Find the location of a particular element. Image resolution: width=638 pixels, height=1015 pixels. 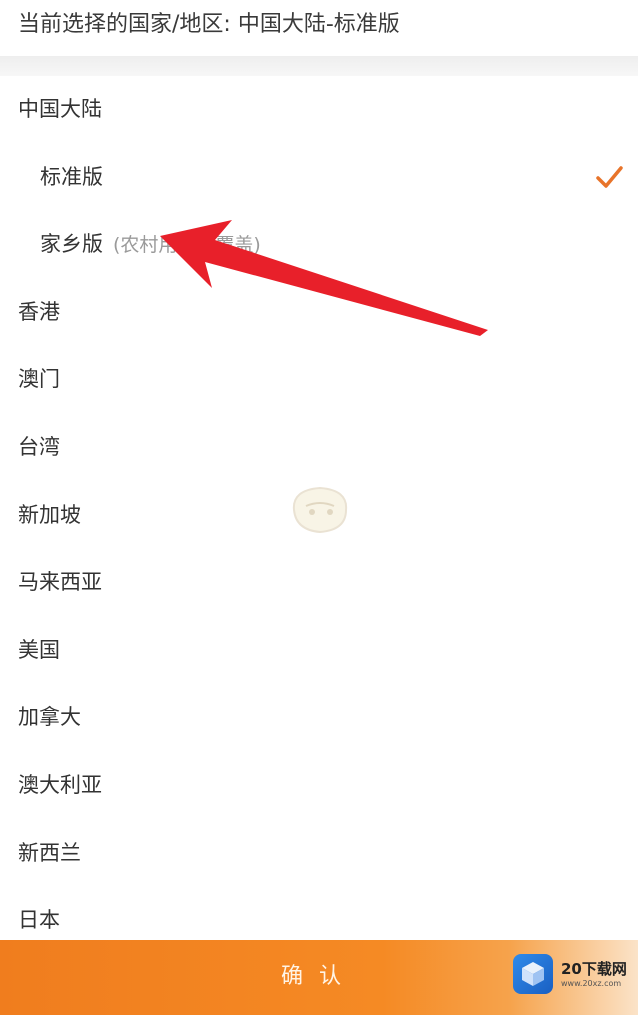

region-option: 香港 is located at coordinates (319, 312).